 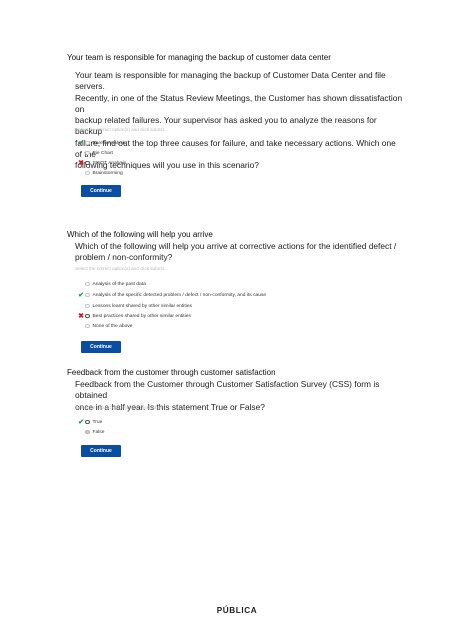 What do you see at coordinates (97, 173) in the screenshot?
I see `option-brainstorming: Brainstorming` at bounding box center [97, 173].